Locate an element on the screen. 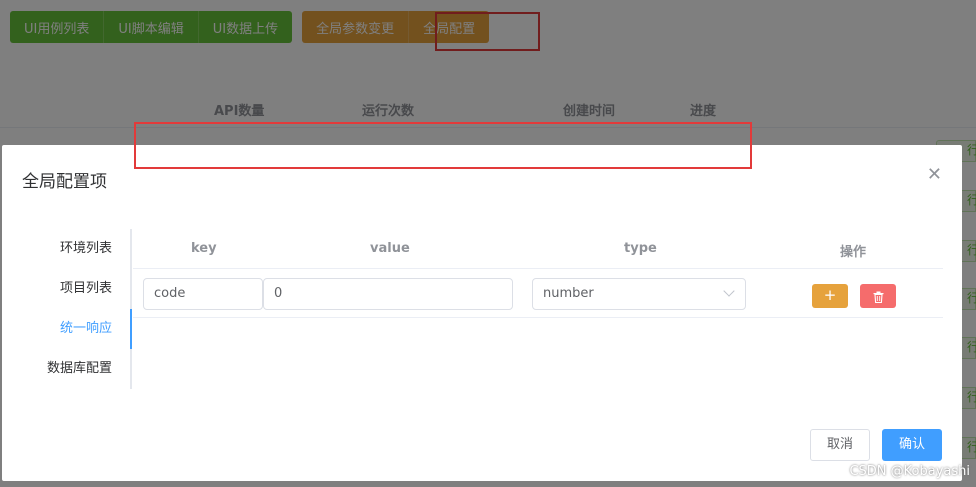 The width and height of the screenshot is (976, 487). table-row: code 0 number + is located at coordinates (538, 293).